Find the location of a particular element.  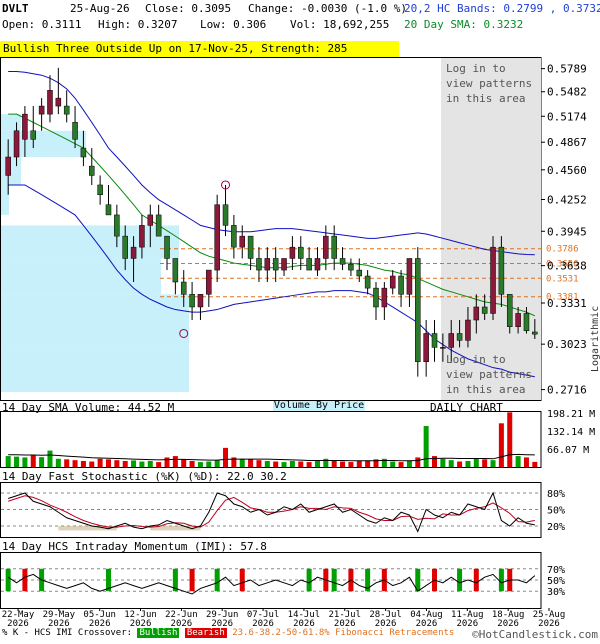

hc-bands-value: 20,2 HC Bands: 0.2799 , 0.3732 is located at coordinates (502, 8).